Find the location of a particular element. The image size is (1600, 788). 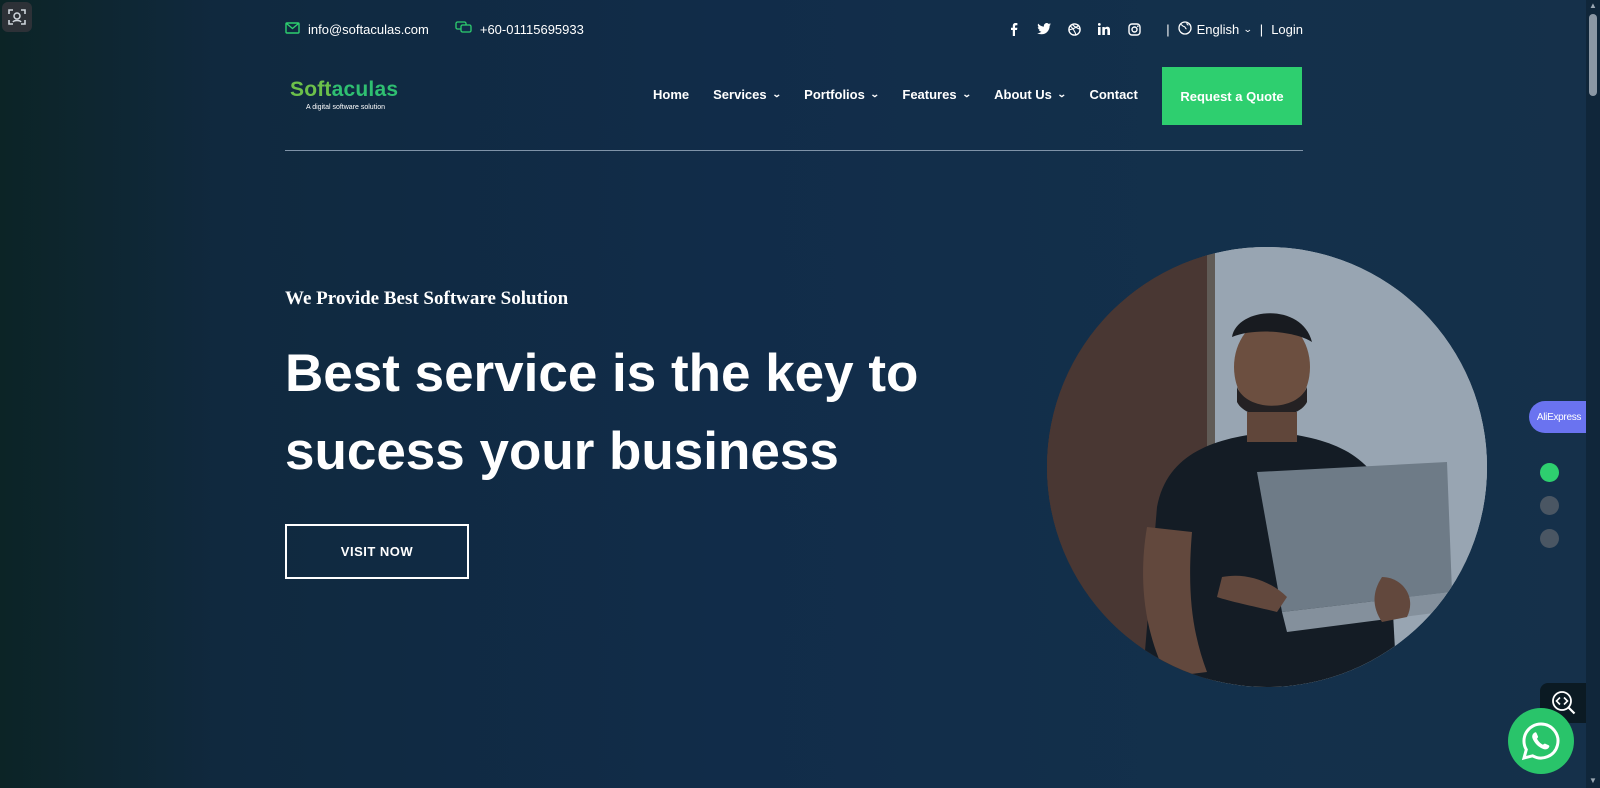

nav-features: Features ⌄ is located at coordinates (937, 94).